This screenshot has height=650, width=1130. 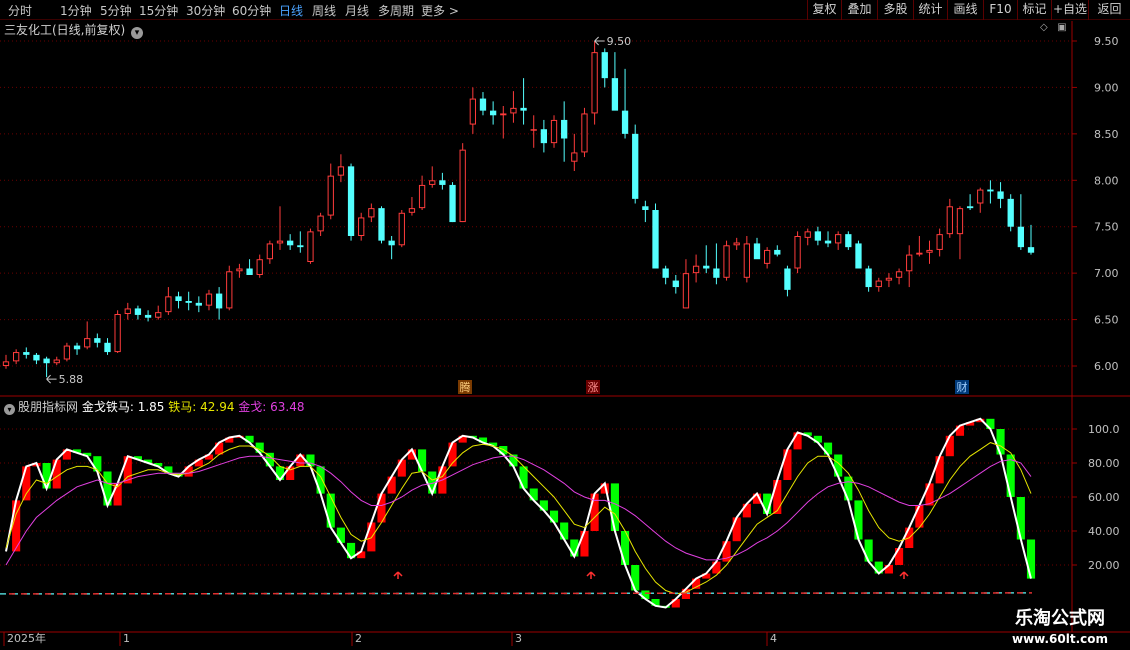 What do you see at coordinates (1060, 639) in the screenshot?
I see `watermark-line2: www.60lt.com` at bounding box center [1060, 639].